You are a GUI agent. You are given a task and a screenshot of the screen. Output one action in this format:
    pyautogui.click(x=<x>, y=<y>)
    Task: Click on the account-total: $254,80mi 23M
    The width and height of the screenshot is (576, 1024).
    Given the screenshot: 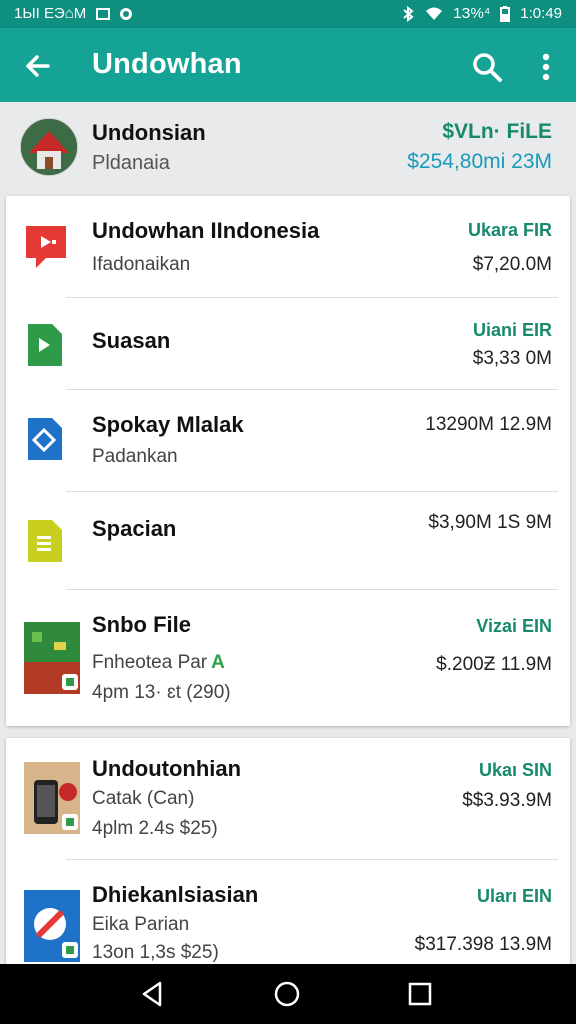 What is the action you would take?
    pyautogui.click(x=479, y=161)
    